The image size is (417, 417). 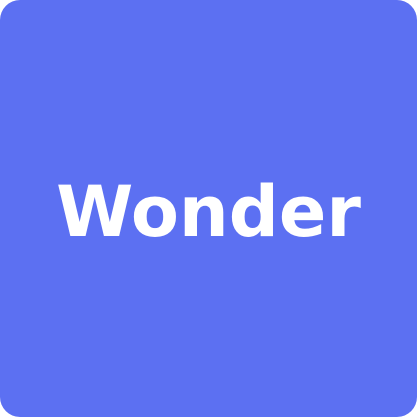 I want to click on app-icon-label: Wonder, so click(x=208, y=211).